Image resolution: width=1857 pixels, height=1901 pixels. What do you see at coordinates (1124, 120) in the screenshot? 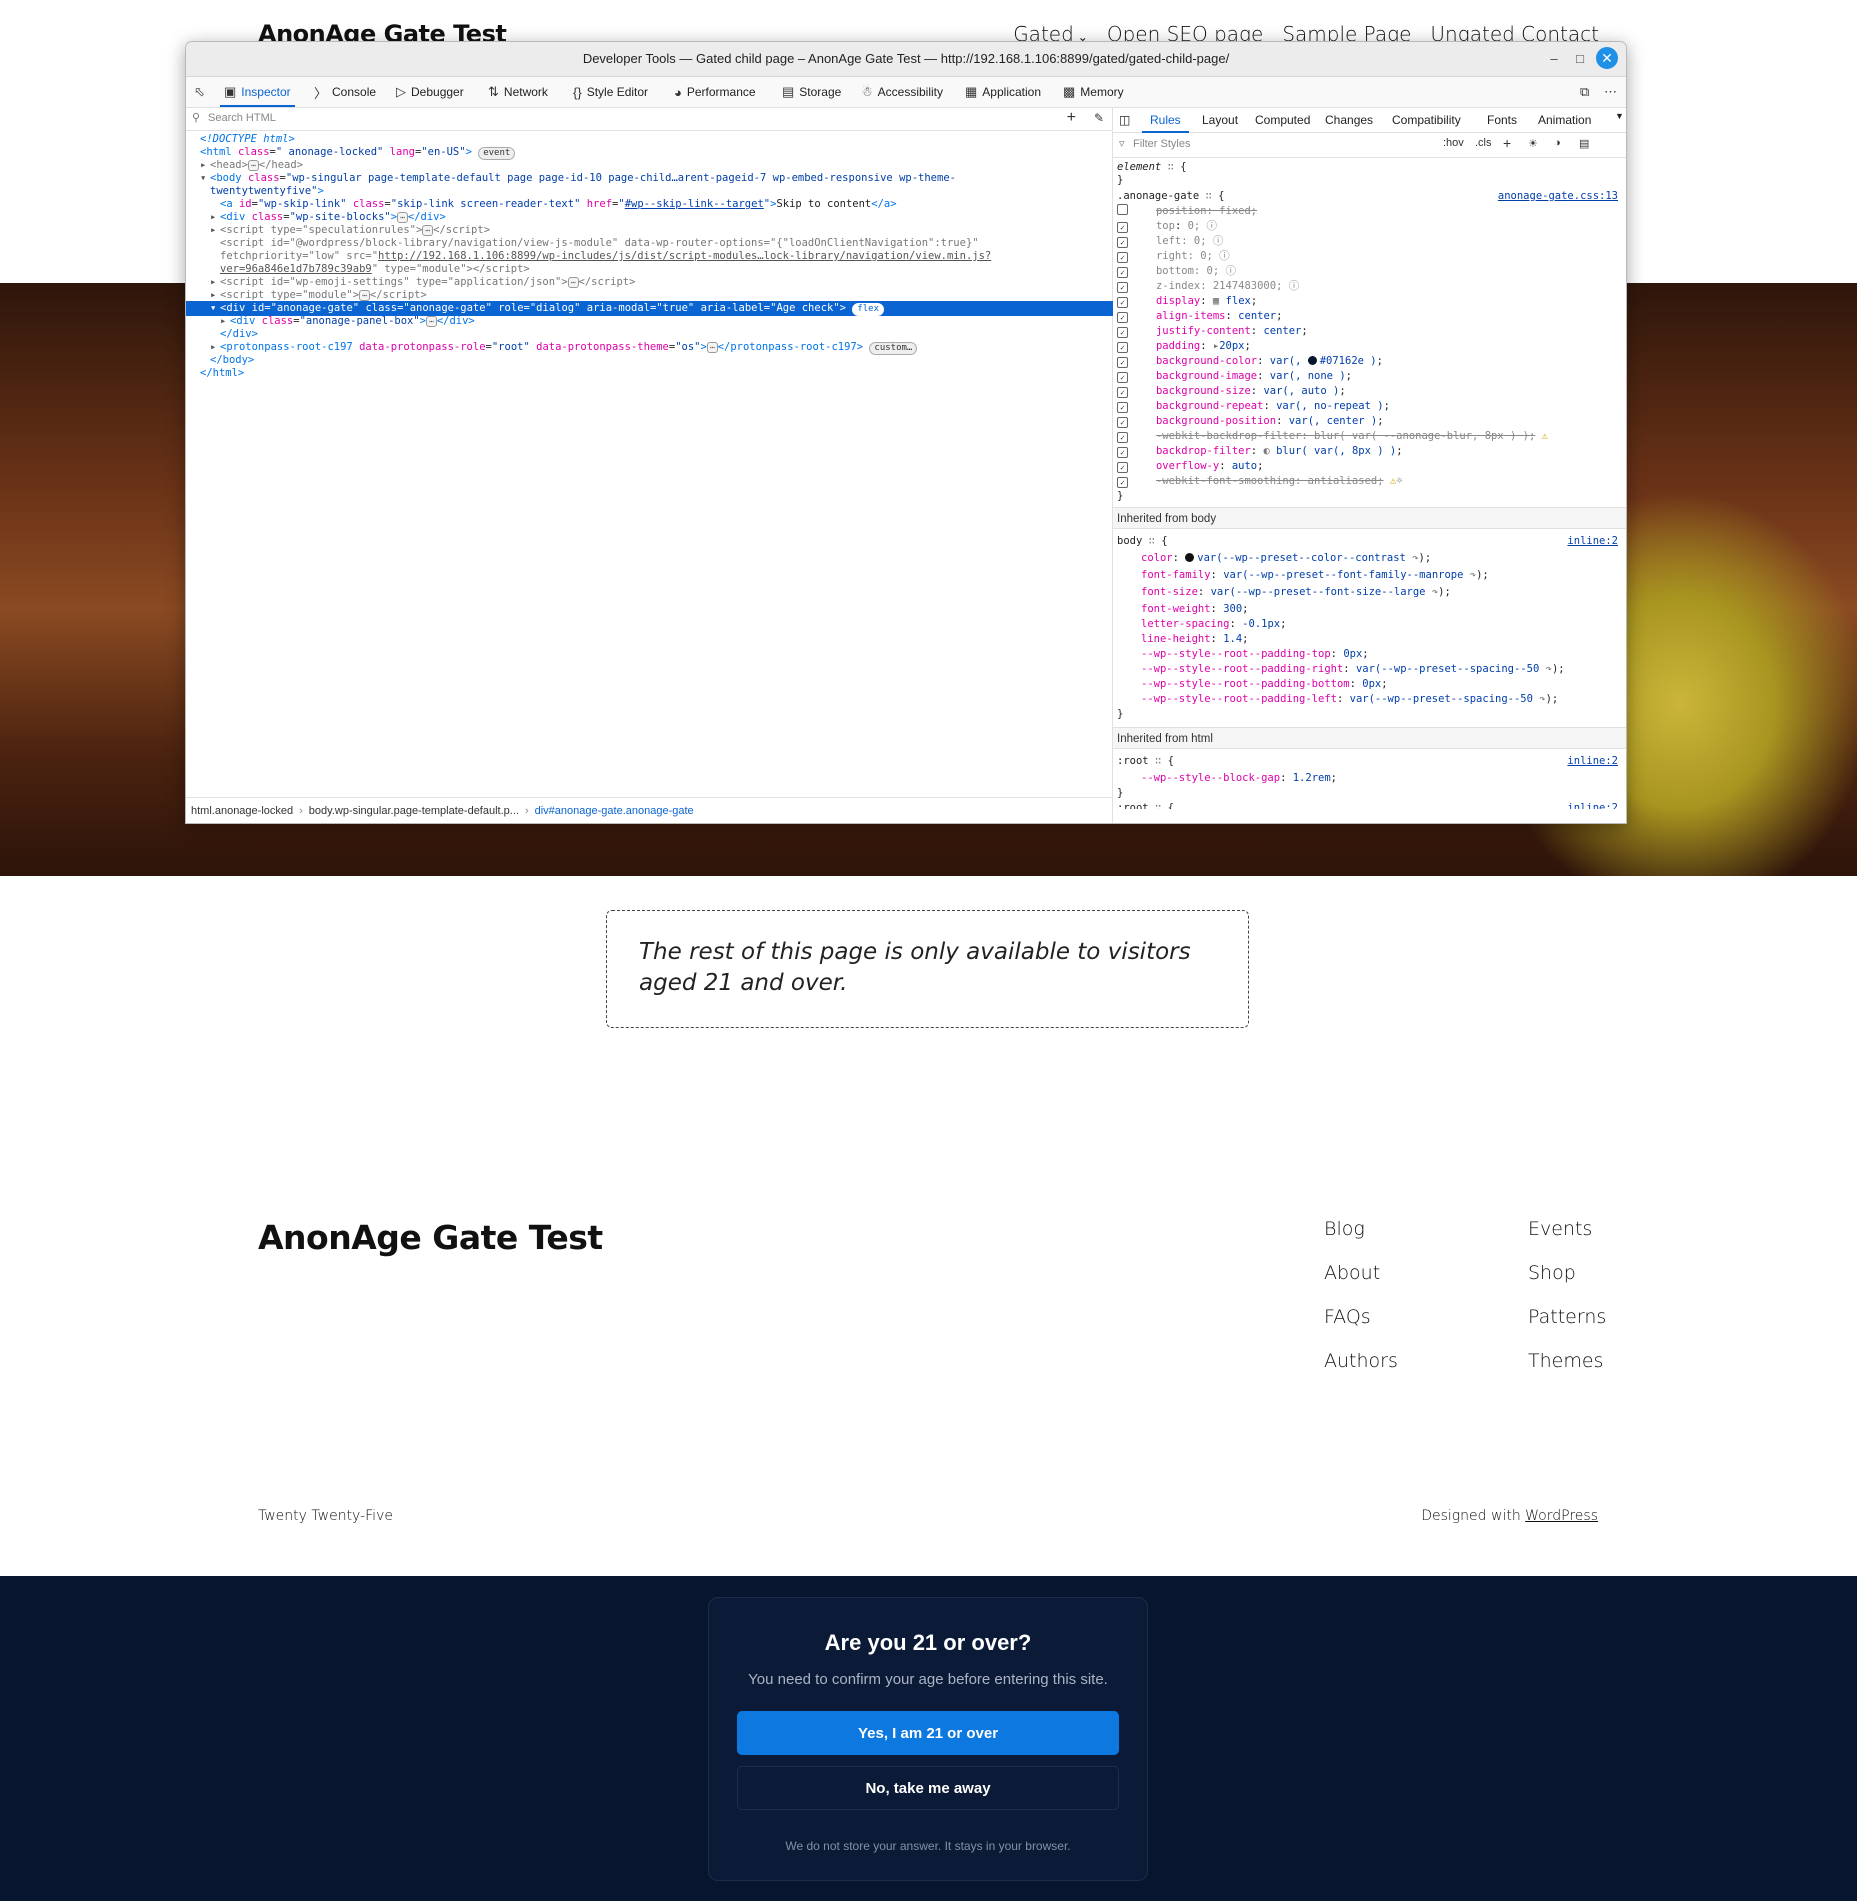
I see `toggle-sidebar-icon: ◫` at bounding box center [1124, 120].